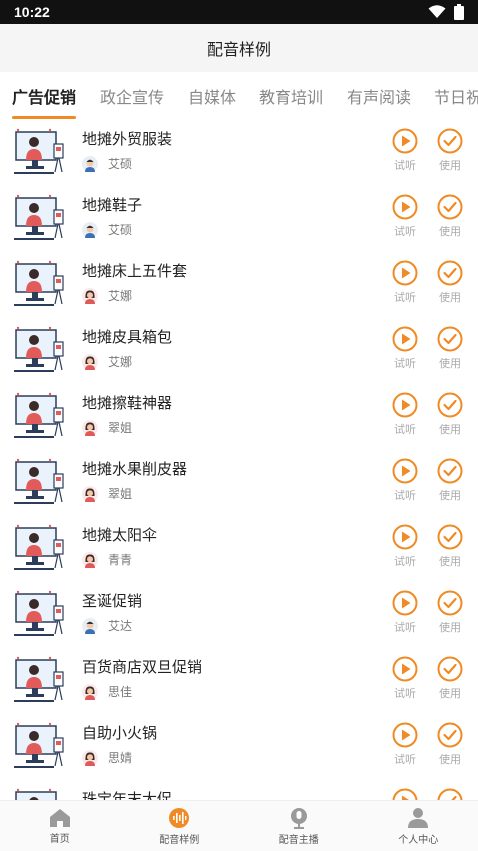 Image resolution: width=478 pixels, height=851 pixels. What do you see at coordinates (212, 96) in the screenshot?
I see `tab-self-media: 自媒体` at bounding box center [212, 96].